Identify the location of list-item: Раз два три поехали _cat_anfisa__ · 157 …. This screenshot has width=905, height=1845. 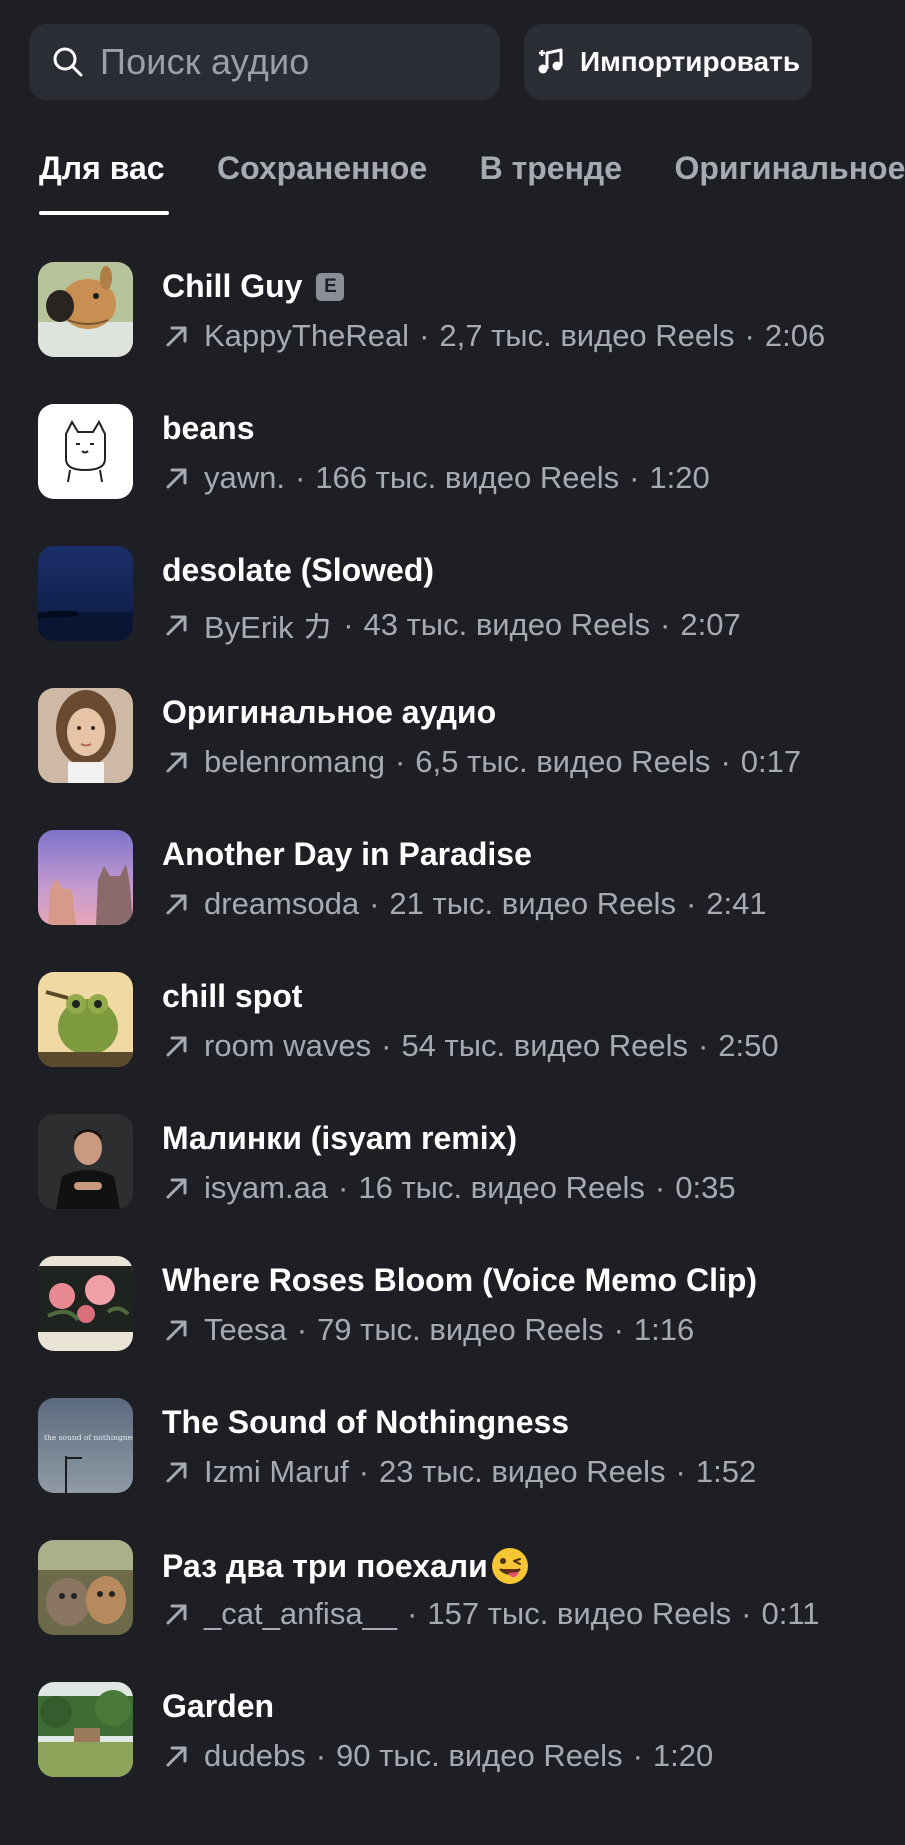
(452, 1611).